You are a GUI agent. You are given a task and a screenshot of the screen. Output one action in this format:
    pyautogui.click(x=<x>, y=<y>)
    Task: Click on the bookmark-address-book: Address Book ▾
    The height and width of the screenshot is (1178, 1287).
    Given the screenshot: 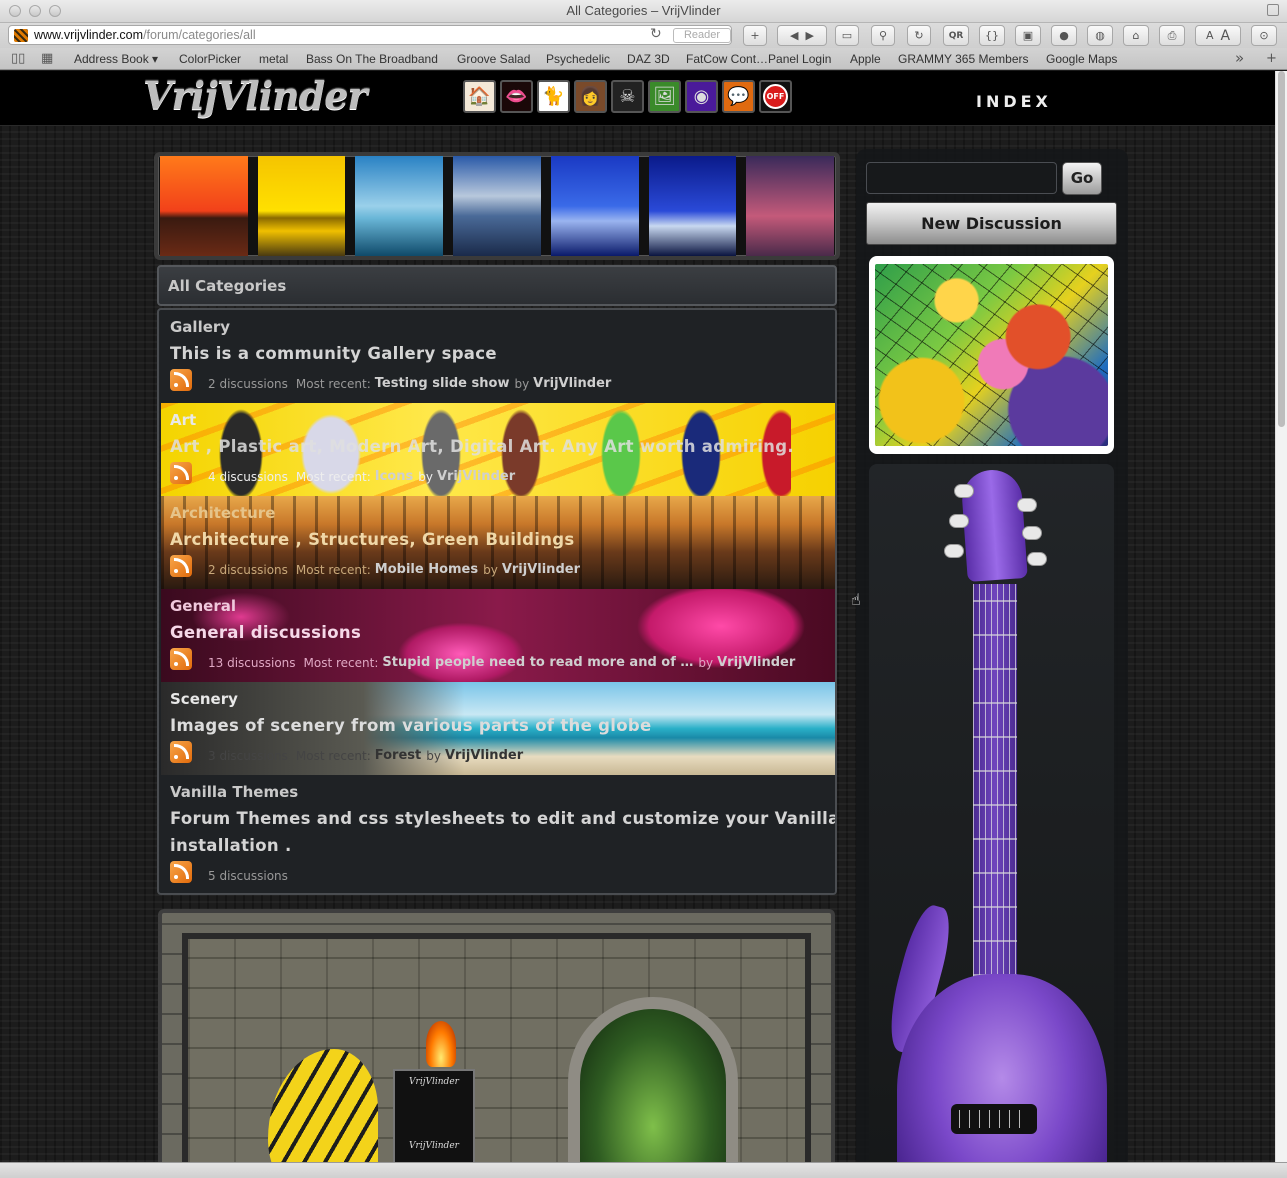 What is the action you would take?
    pyautogui.click(x=116, y=59)
    